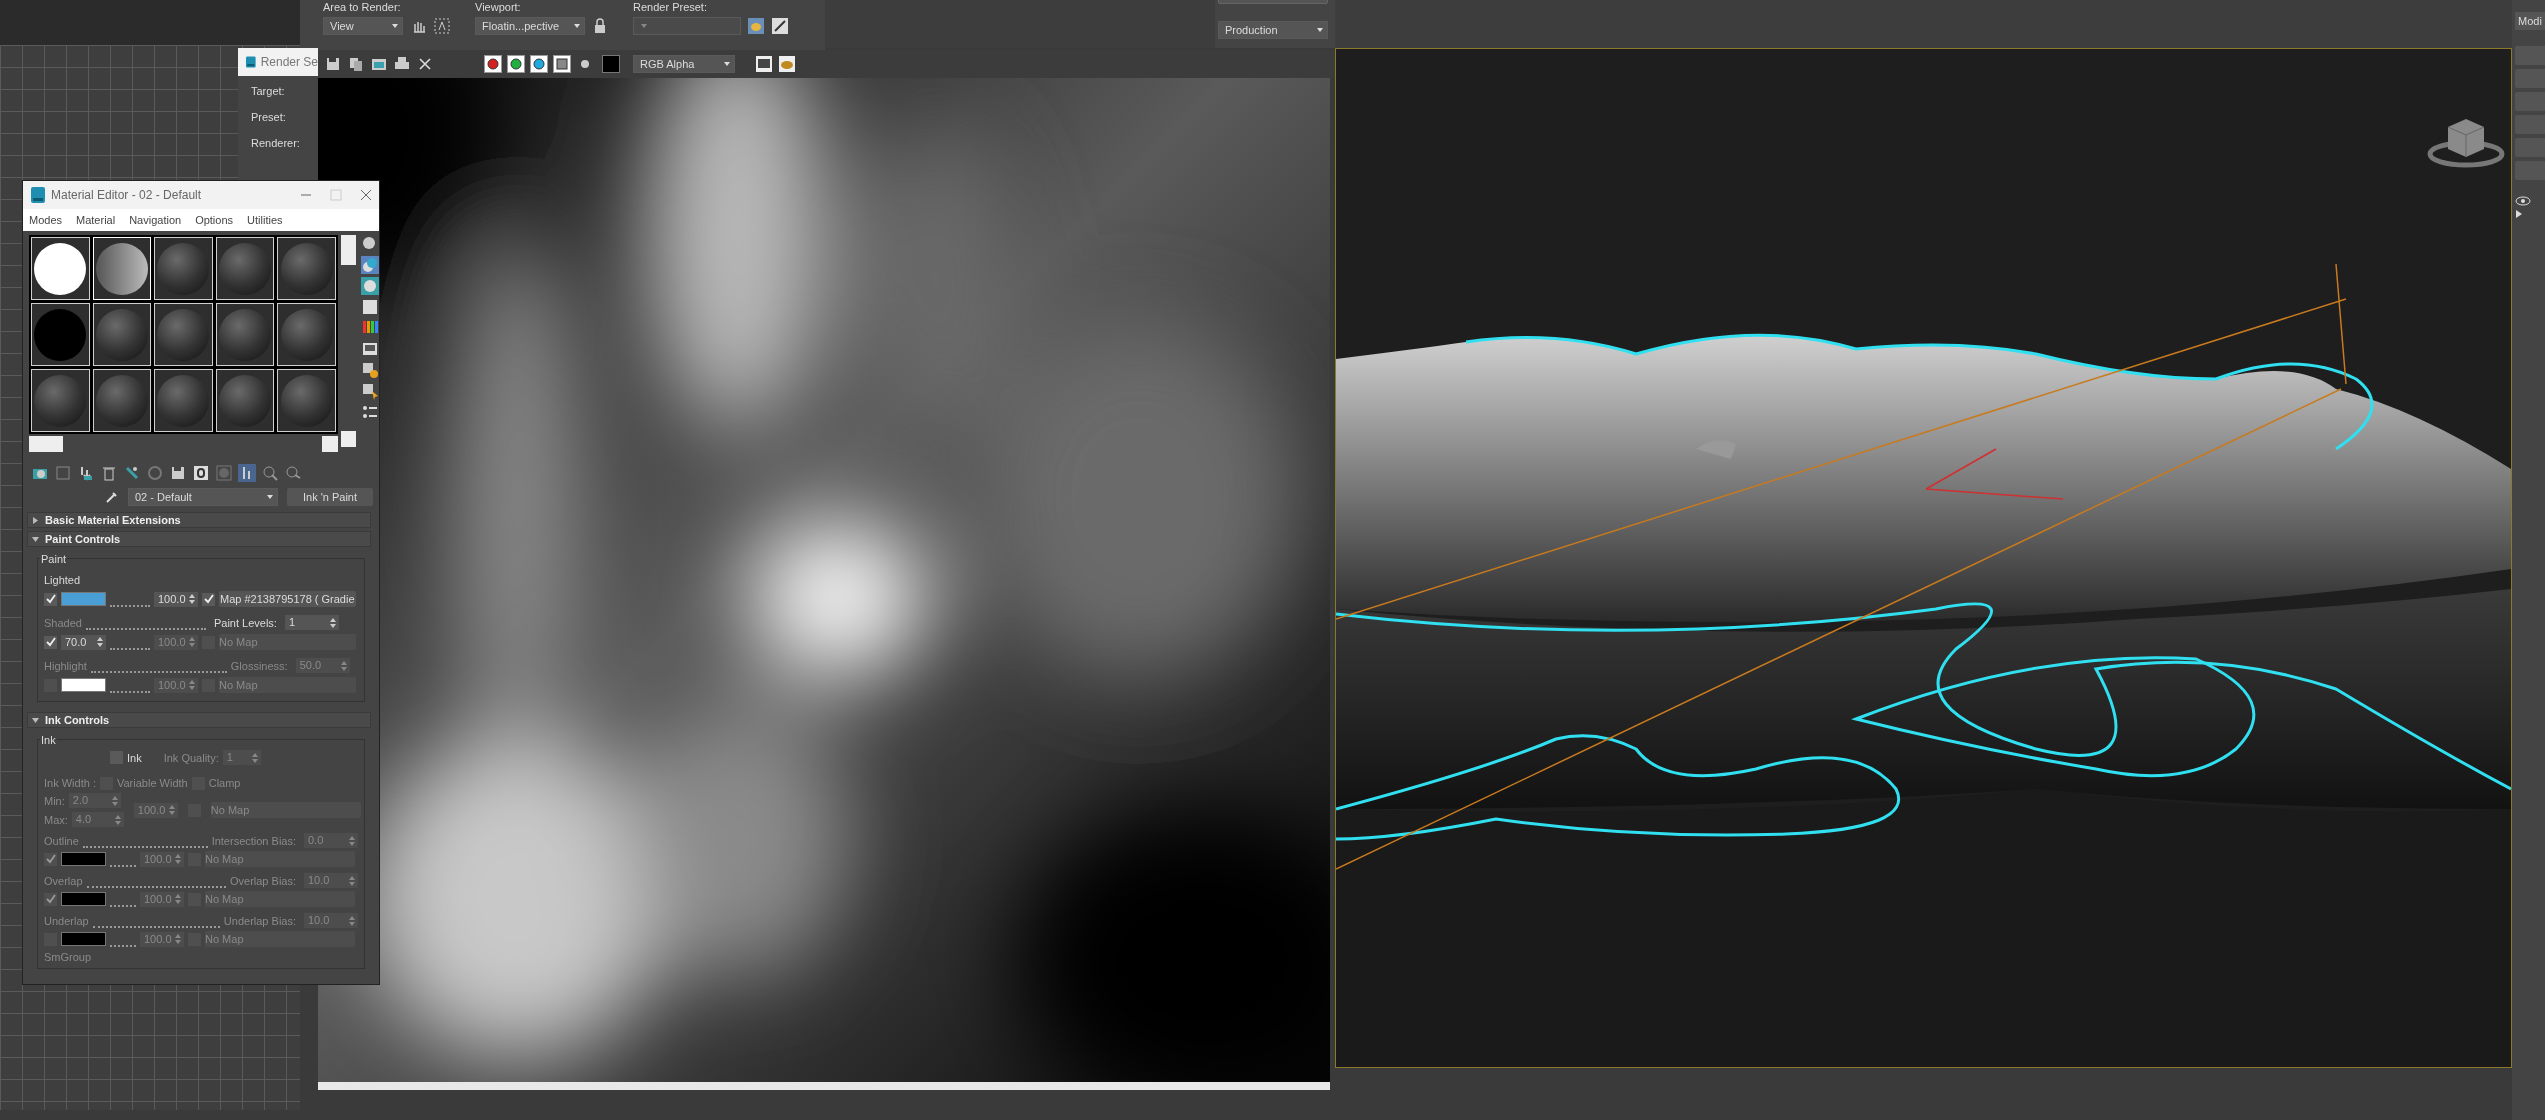  Describe the element at coordinates (289, 62) in the screenshot. I see `window-title: Render Se` at that location.